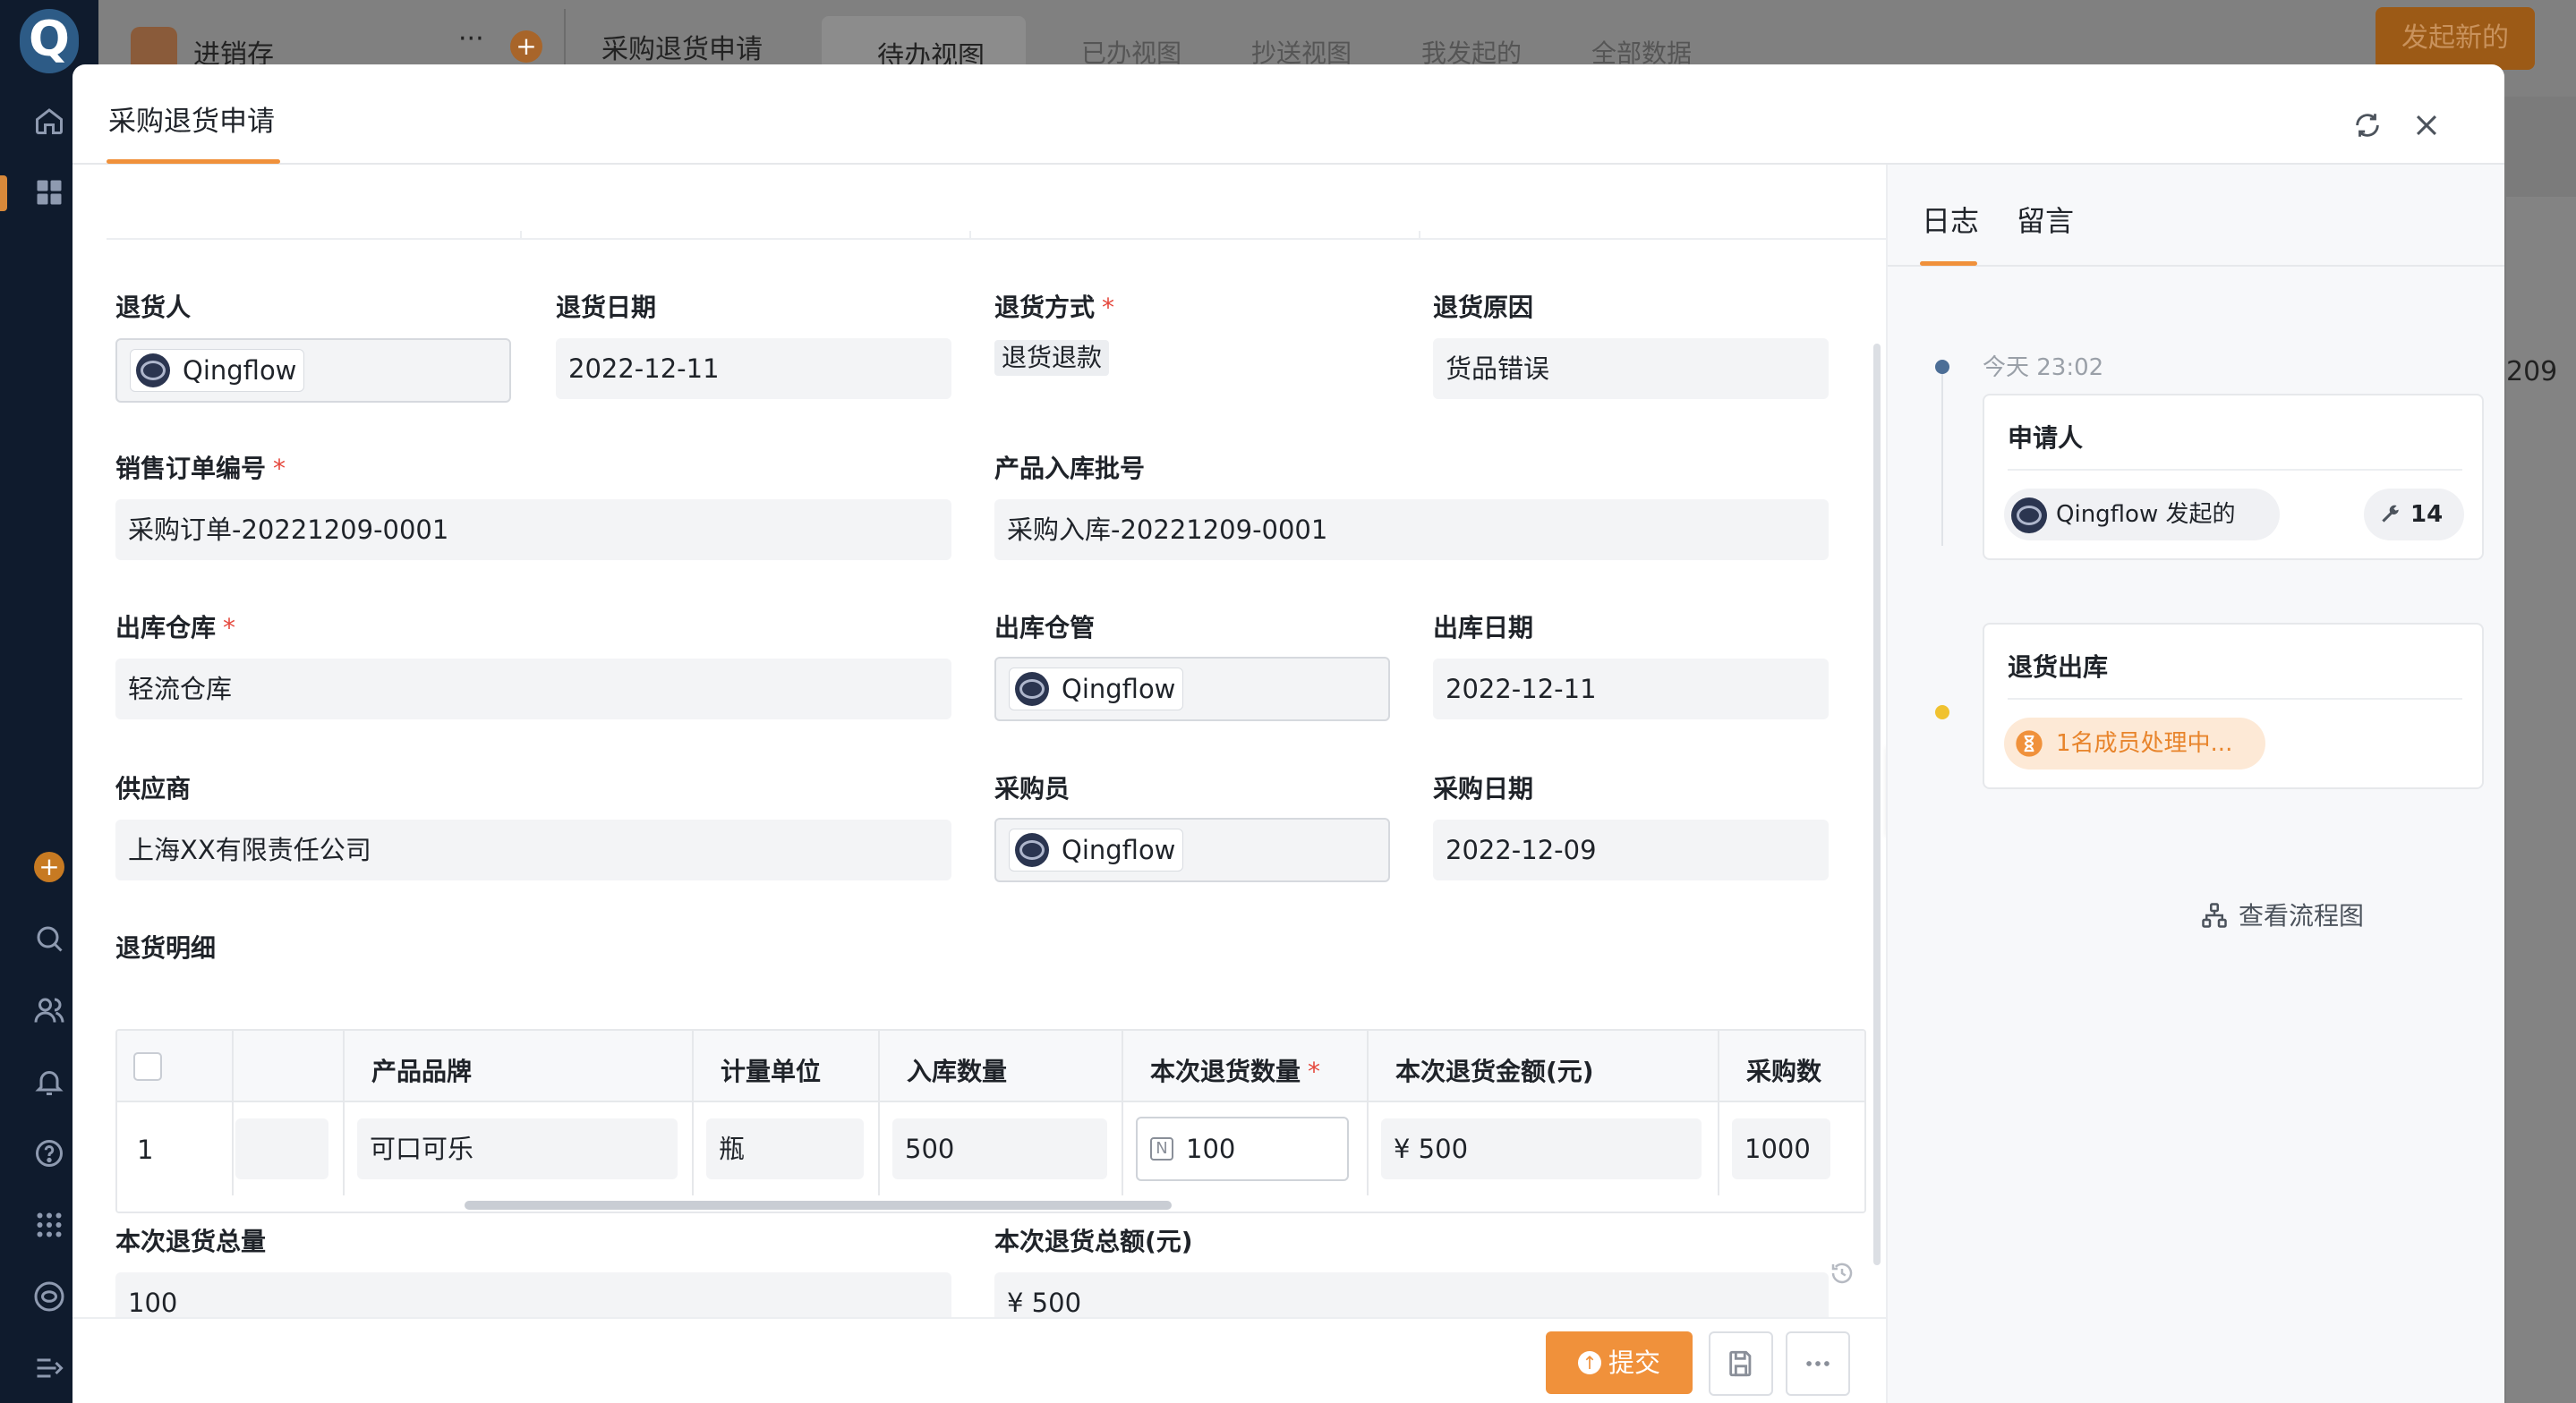  I want to click on tab-comments: 留言, so click(2045, 219).